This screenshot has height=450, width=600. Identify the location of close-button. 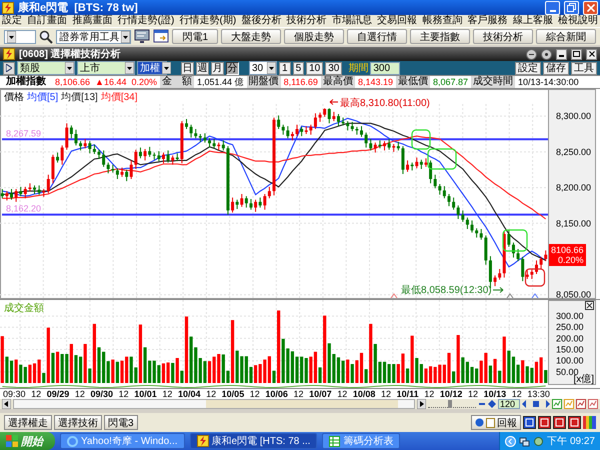
(591, 54).